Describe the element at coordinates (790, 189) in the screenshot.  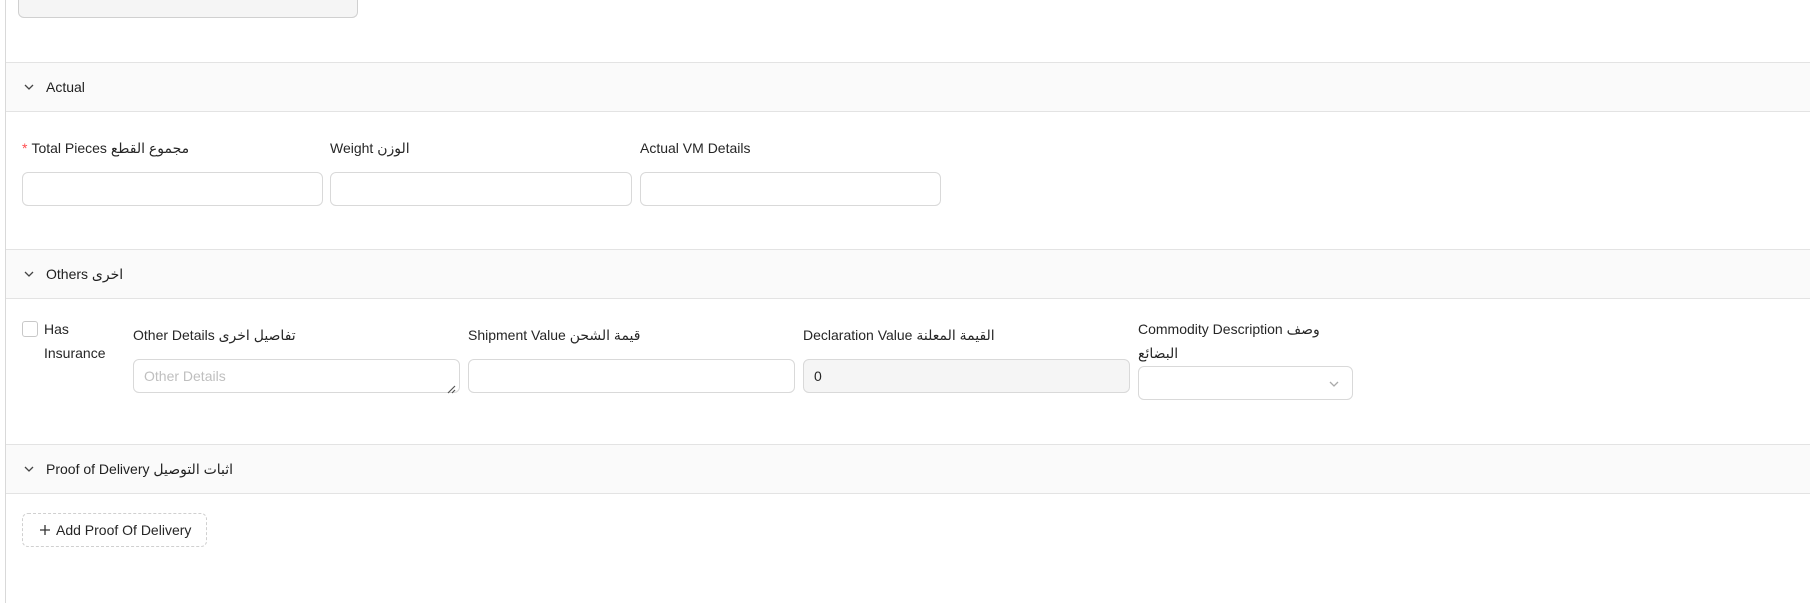
I see `actual-vm-details-input` at that location.